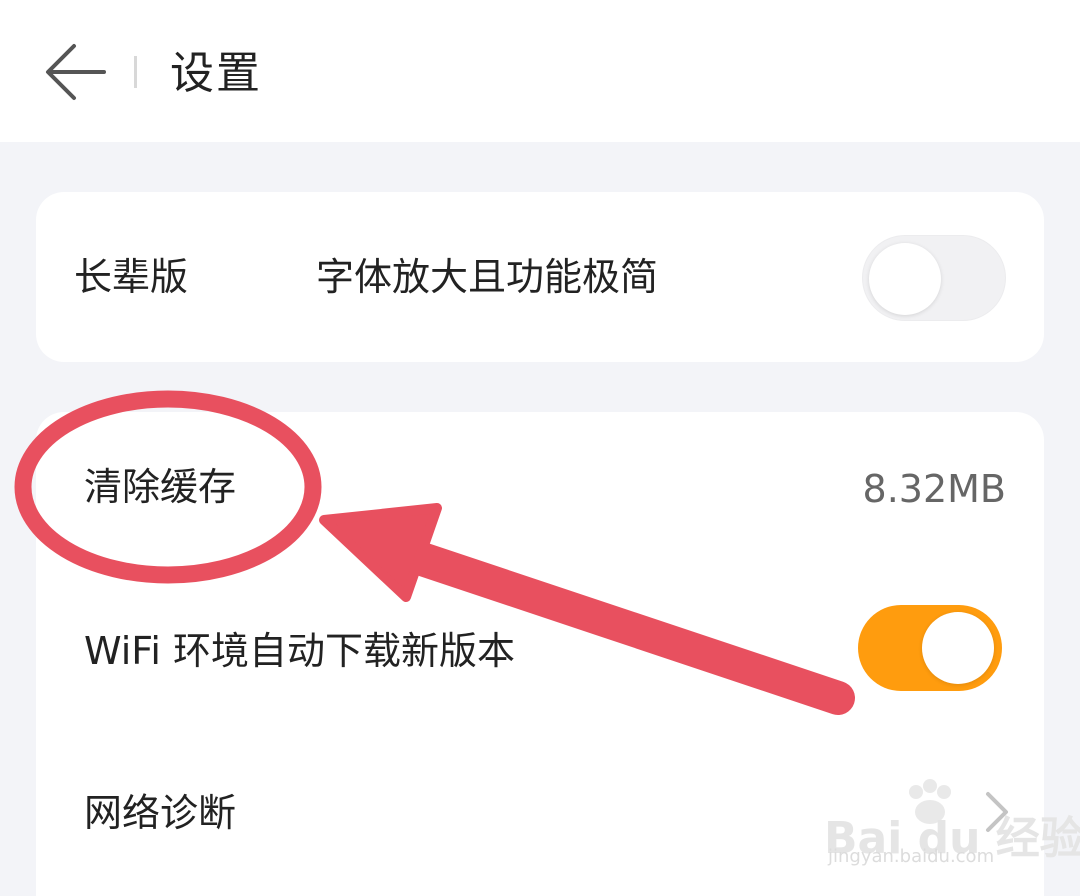 Image resolution: width=1080 pixels, height=896 pixels. What do you see at coordinates (996, 812) in the screenshot?
I see `chevron-right-icon` at bounding box center [996, 812].